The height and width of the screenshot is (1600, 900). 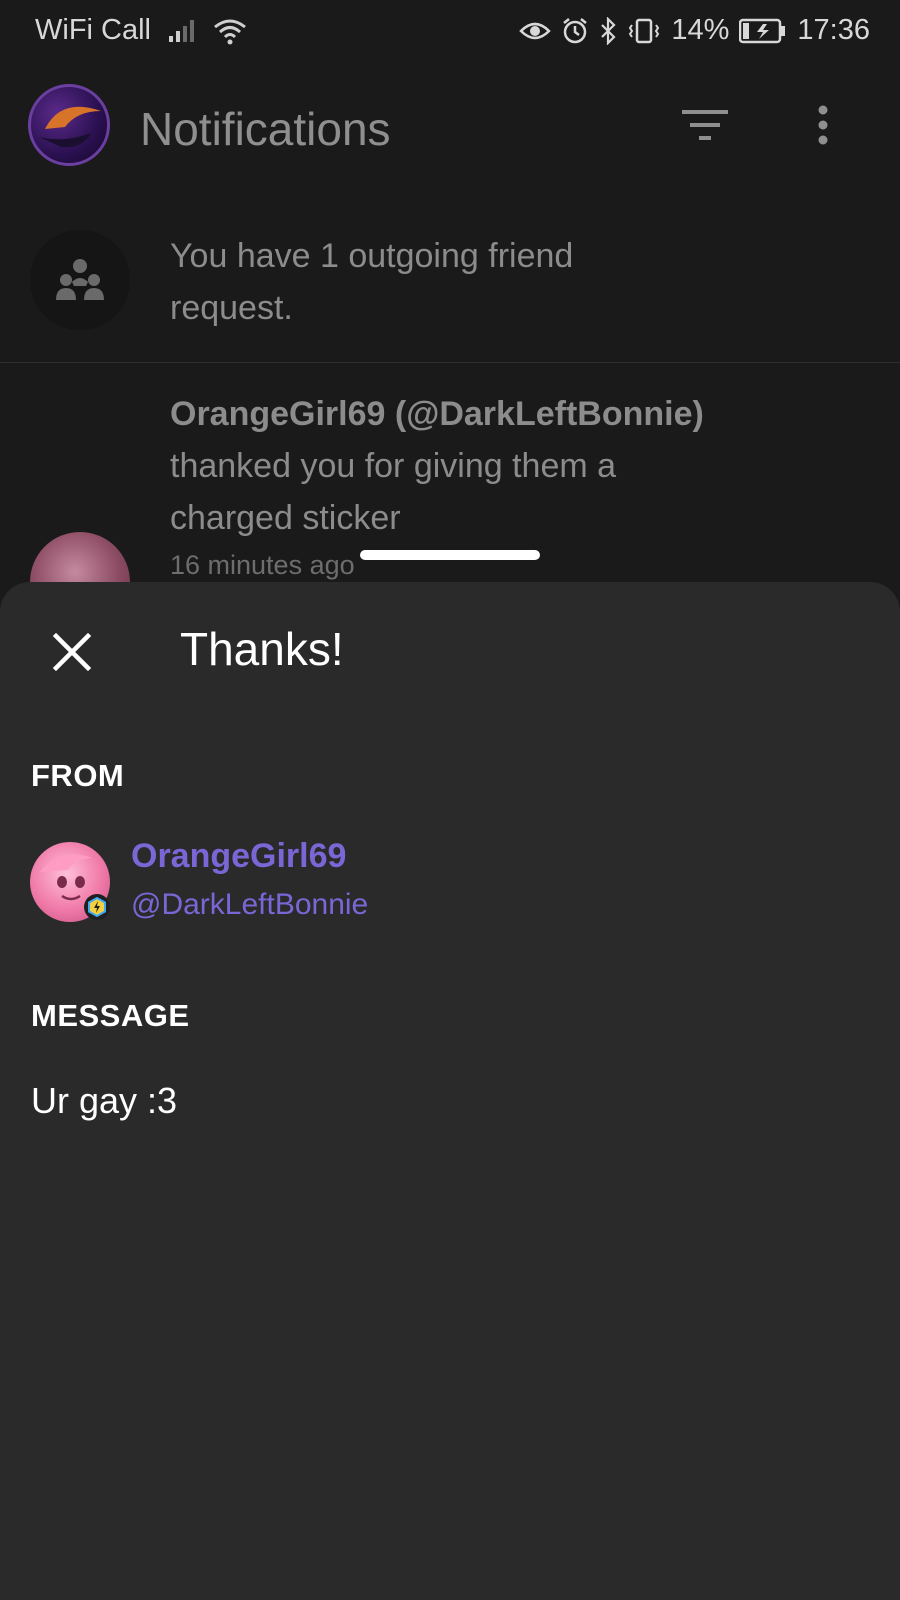 What do you see at coordinates (249, 905) in the screenshot?
I see `sender-handle: @DarkLeftBonnie` at bounding box center [249, 905].